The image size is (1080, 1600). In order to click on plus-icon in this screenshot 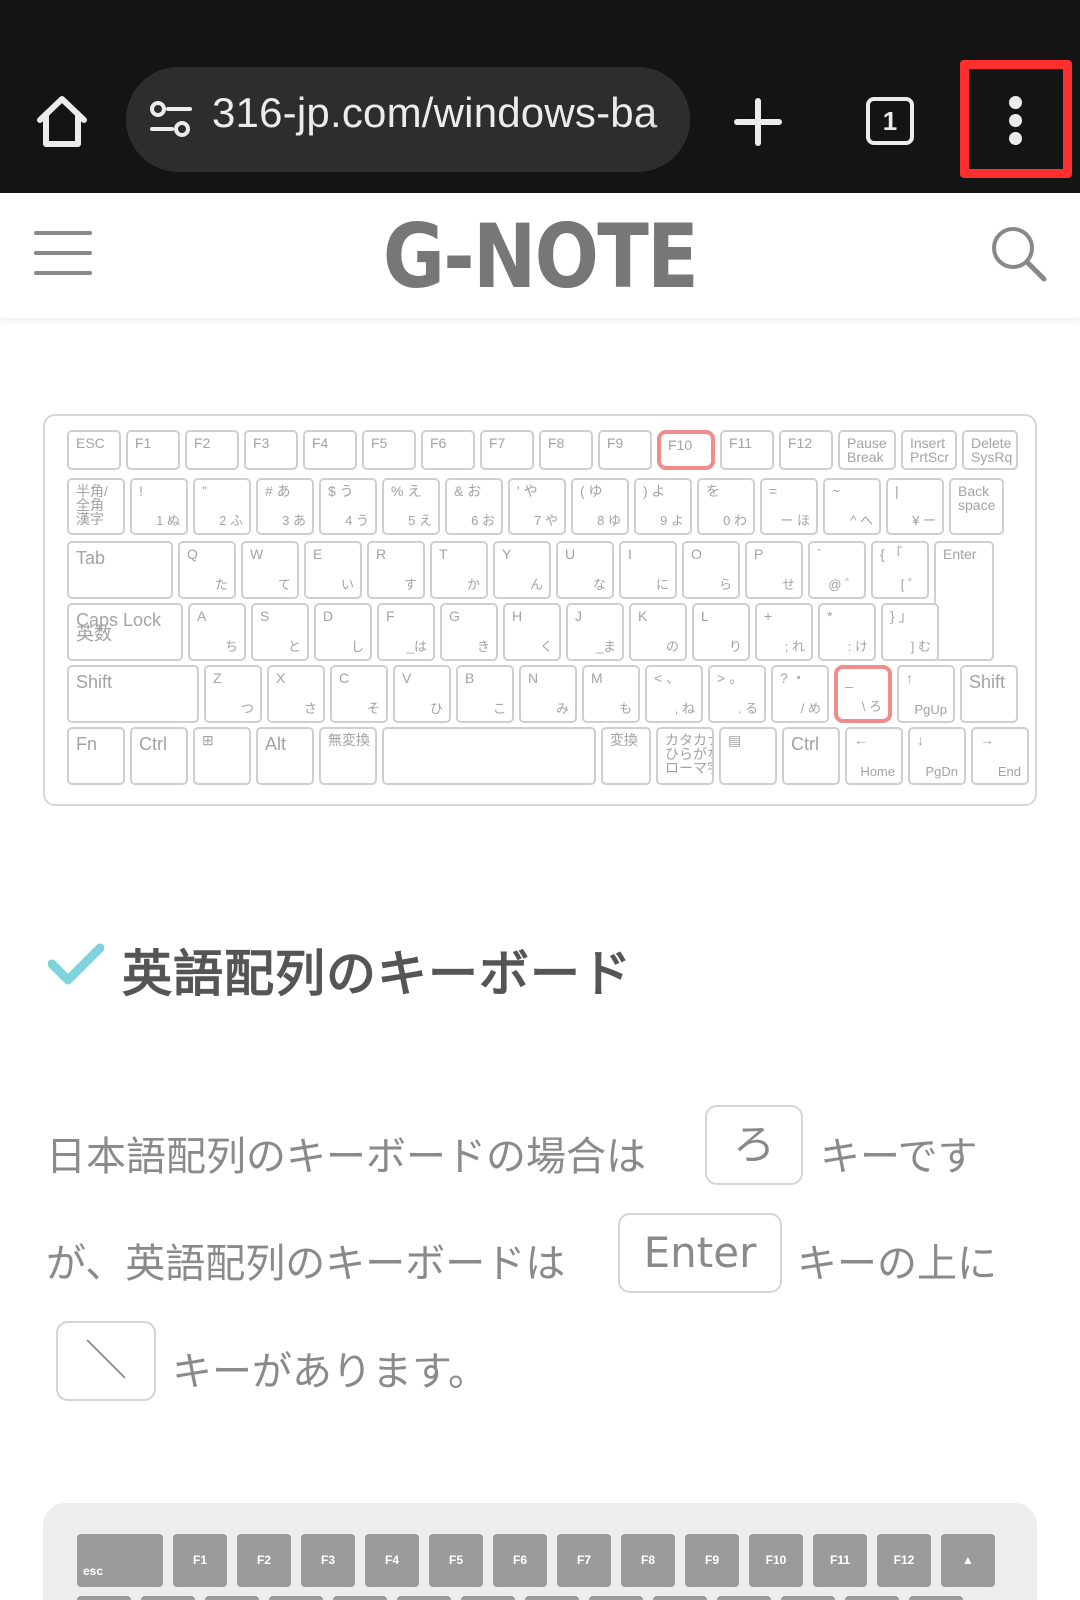, I will do `click(758, 122)`.